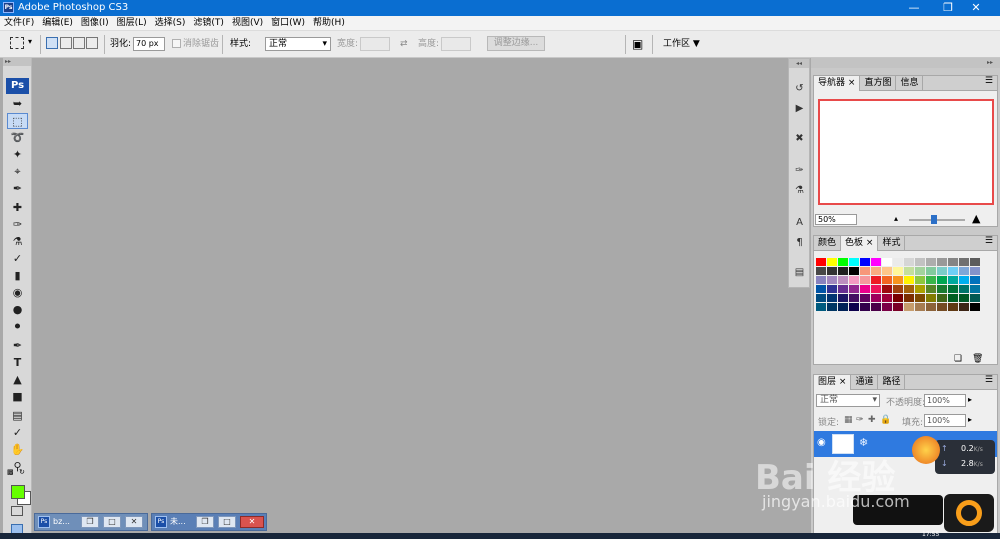 The image size is (1000, 539). I want to click on marquee-preset-icon, so click(17, 43).